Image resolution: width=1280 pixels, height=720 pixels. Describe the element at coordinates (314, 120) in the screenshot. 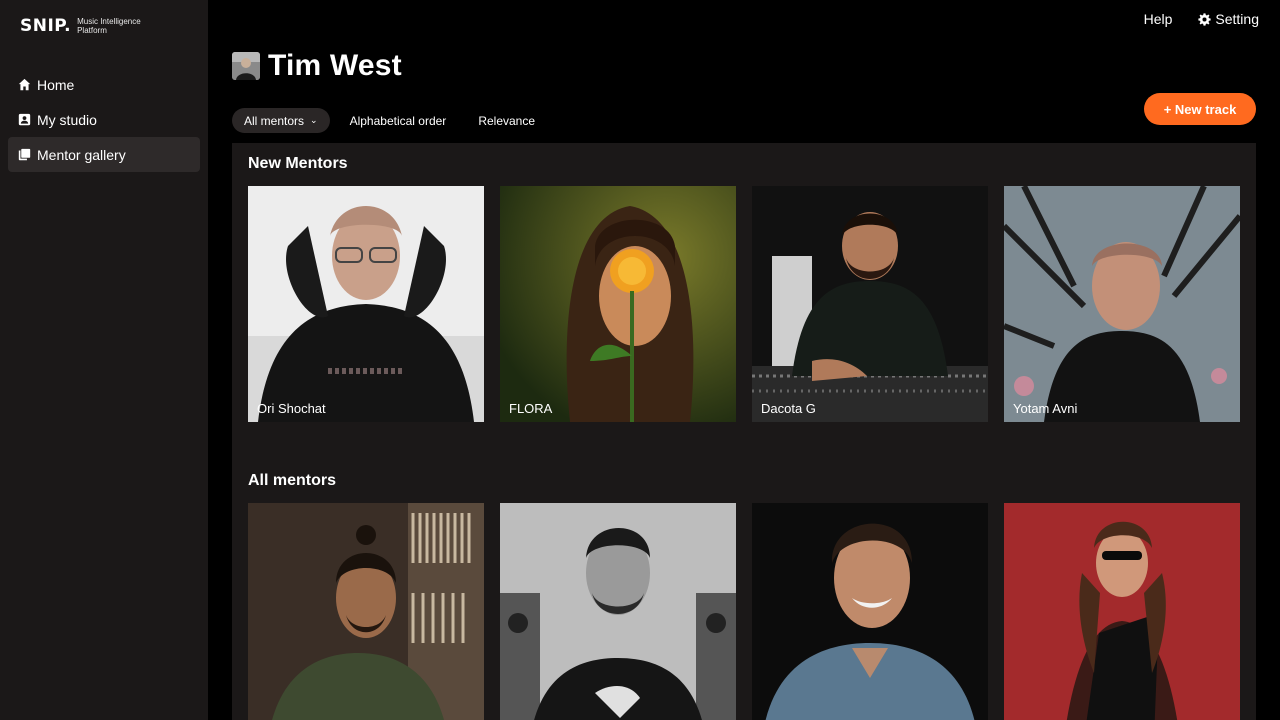

I see `chevron-down-icon: ⌄` at that location.